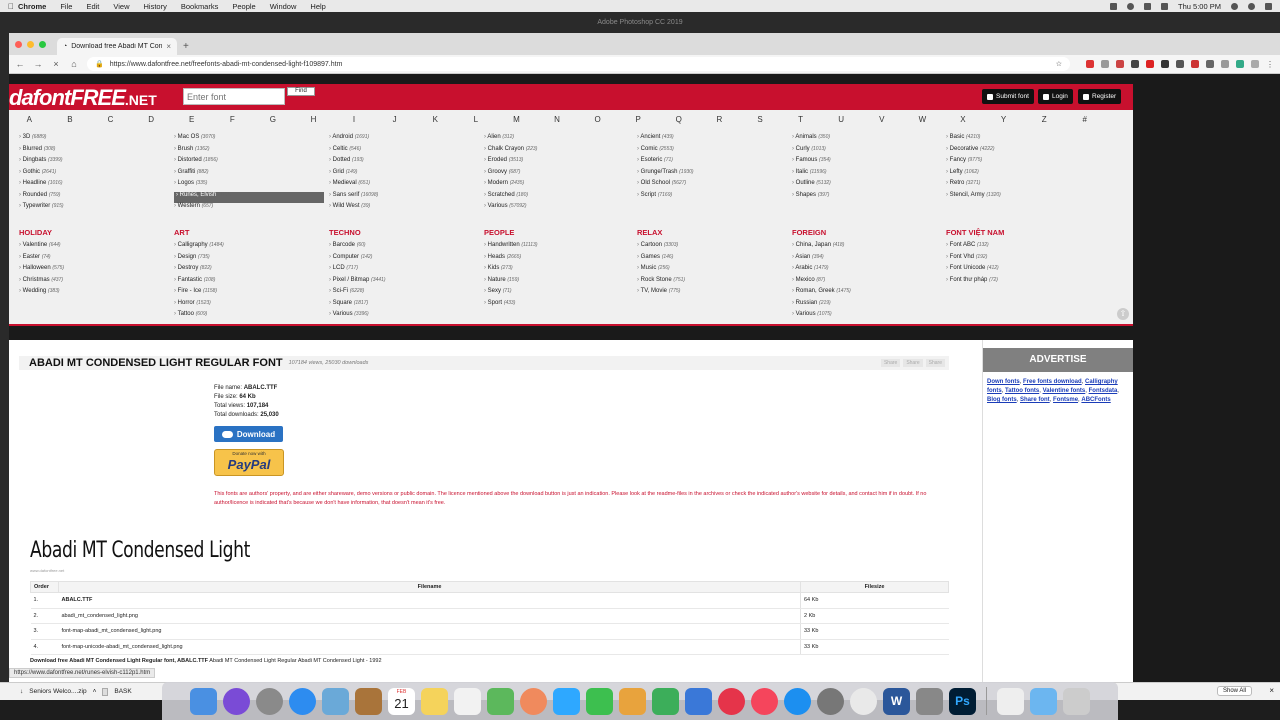 Image resolution: width=1280 pixels, height=720 pixels. I want to click on menu-edit: Edit, so click(92, 6).